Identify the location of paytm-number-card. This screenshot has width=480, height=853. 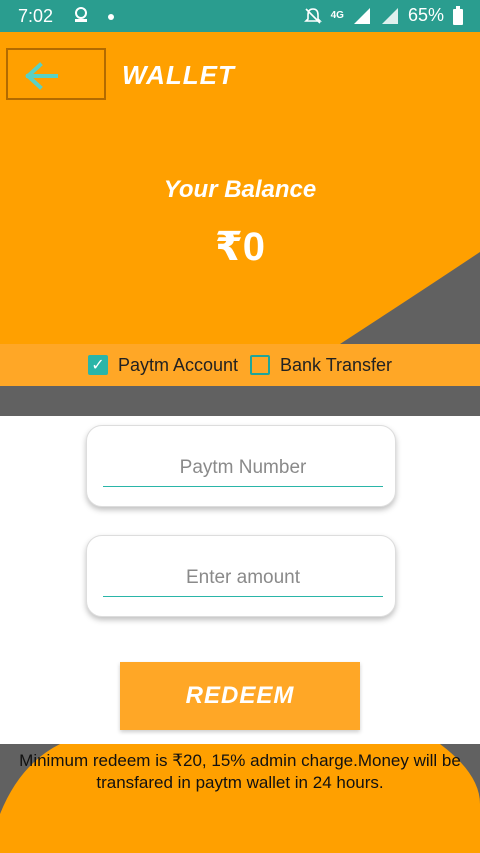
(241, 466).